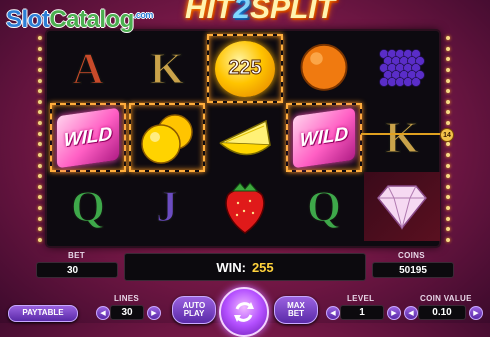 The image size is (490, 337). I want to click on reel-cell-letter: J, so click(167, 206).